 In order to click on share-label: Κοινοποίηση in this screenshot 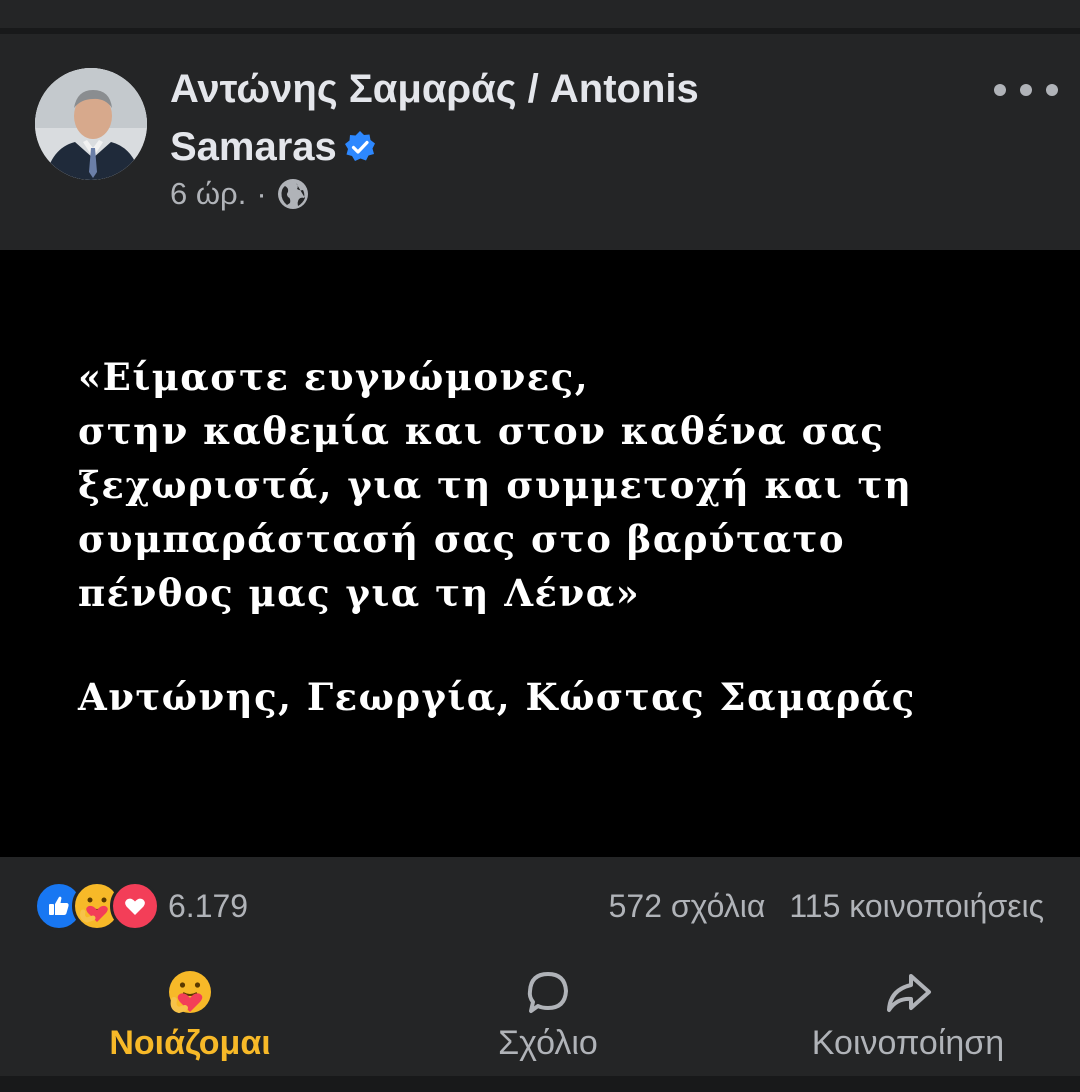, I will do `click(908, 1043)`.